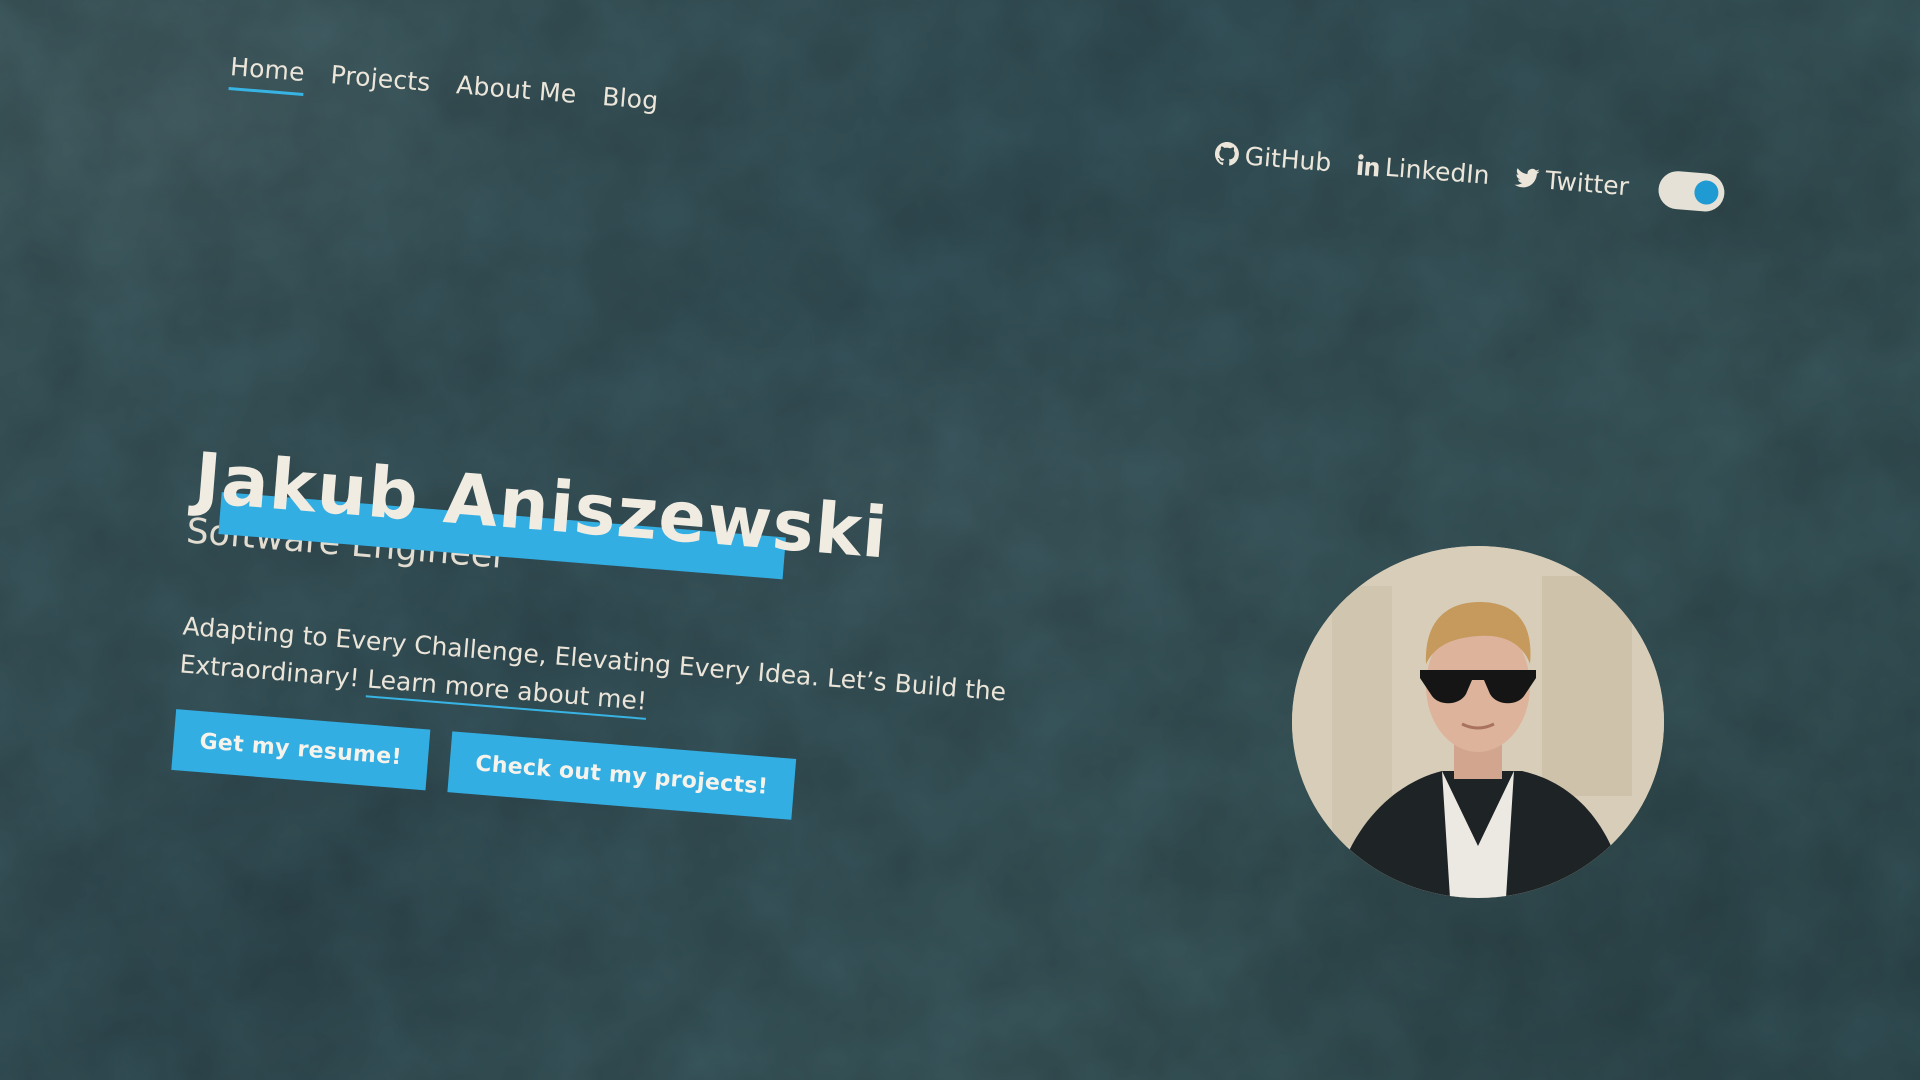 This screenshot has height=1080, width=1920. Describe the element at coordinates (1226, 153) in the screenshot. I see `github-icon` at that location.